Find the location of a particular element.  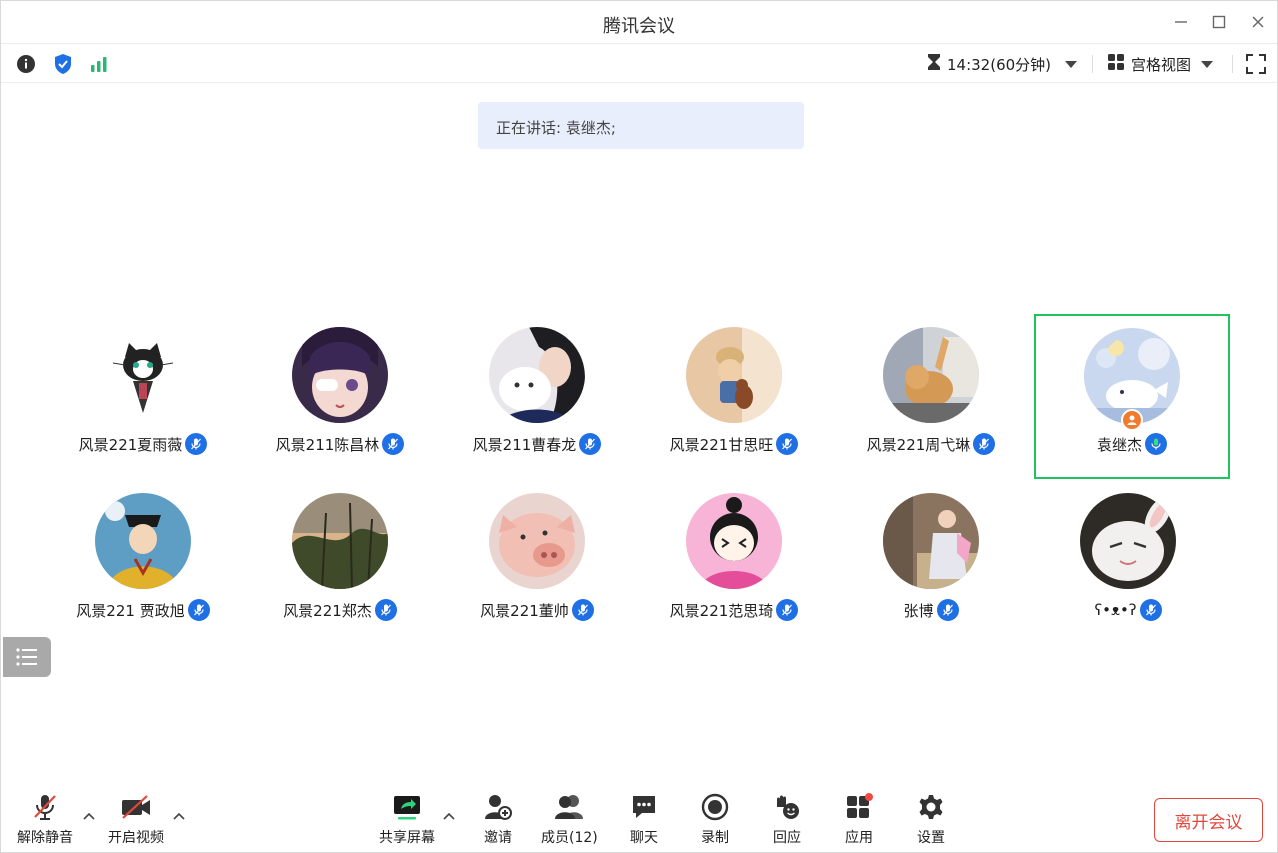

react-hand-icon is located at coordinates (787, 807).